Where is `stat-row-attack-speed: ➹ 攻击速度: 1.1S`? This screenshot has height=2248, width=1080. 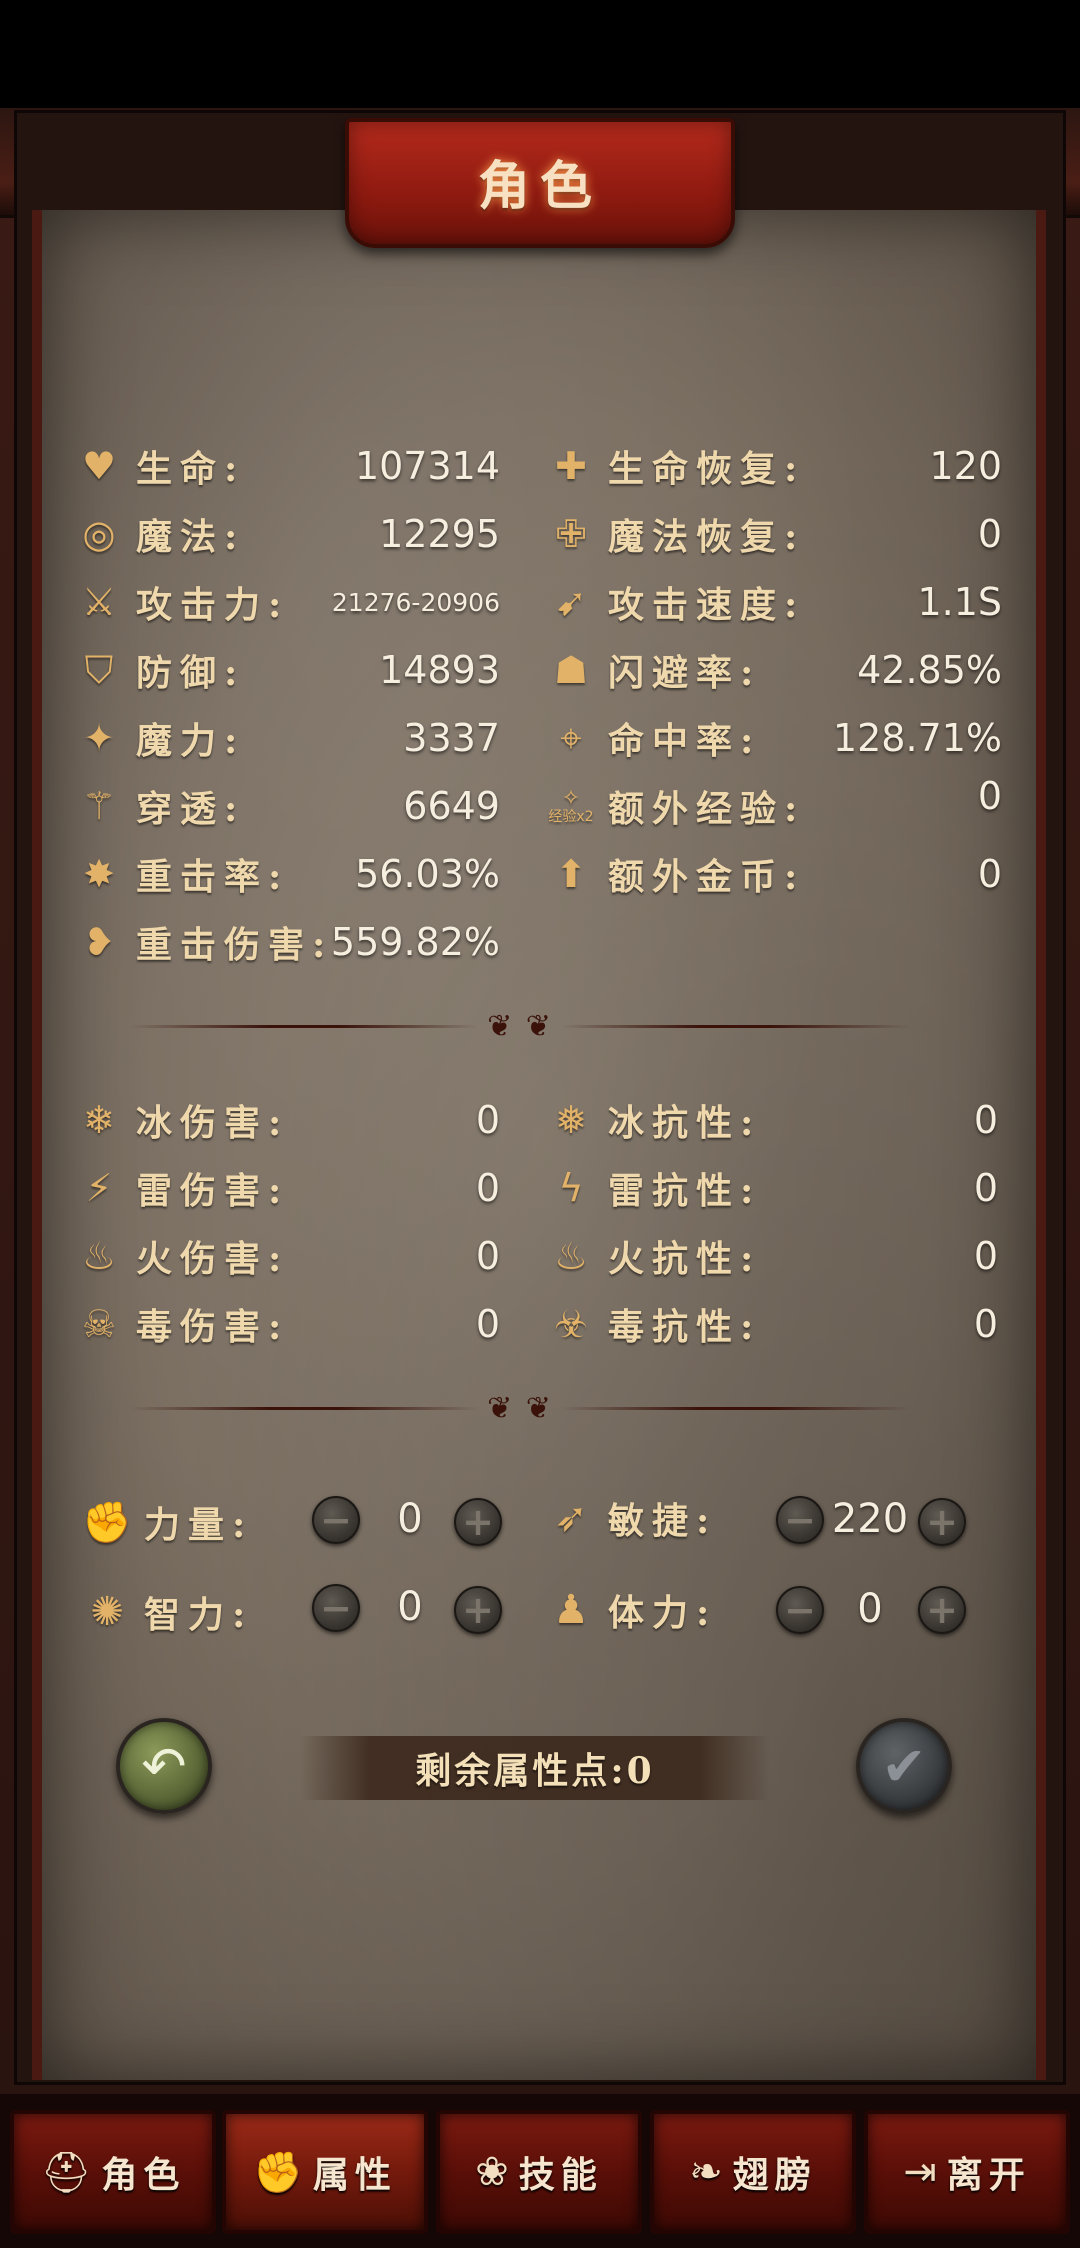
stat-row-attack-speed: ➹ 攻击速度: 1.1S is located at coordinates (775, 602).